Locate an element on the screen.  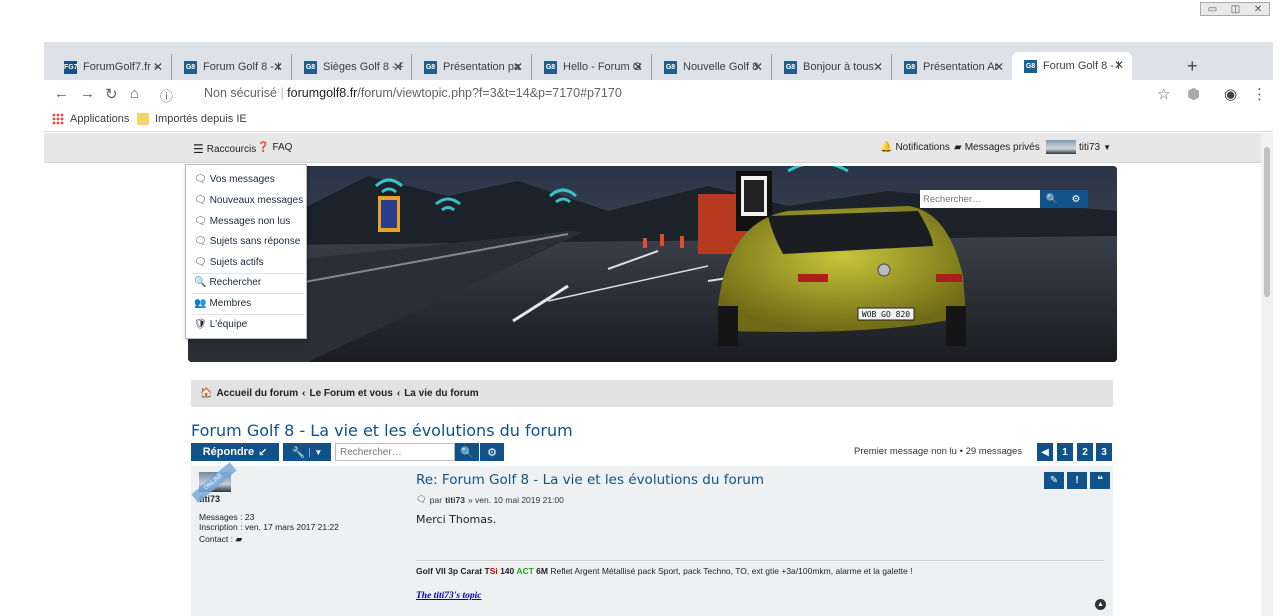
info-icon: ⓘ is located at coordinates (166, 95).